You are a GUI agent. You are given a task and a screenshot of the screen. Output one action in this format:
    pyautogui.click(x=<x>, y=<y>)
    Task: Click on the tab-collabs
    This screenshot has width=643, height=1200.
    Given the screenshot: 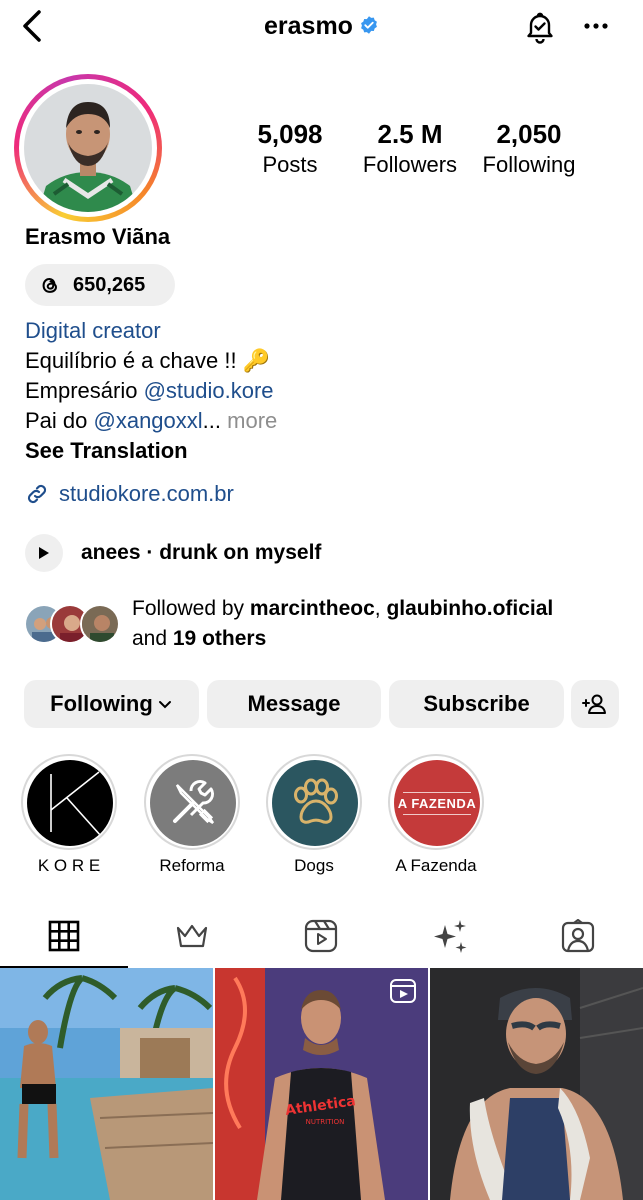 What is the action you would take?
    pyautogui.click(x=450, y=936)
    